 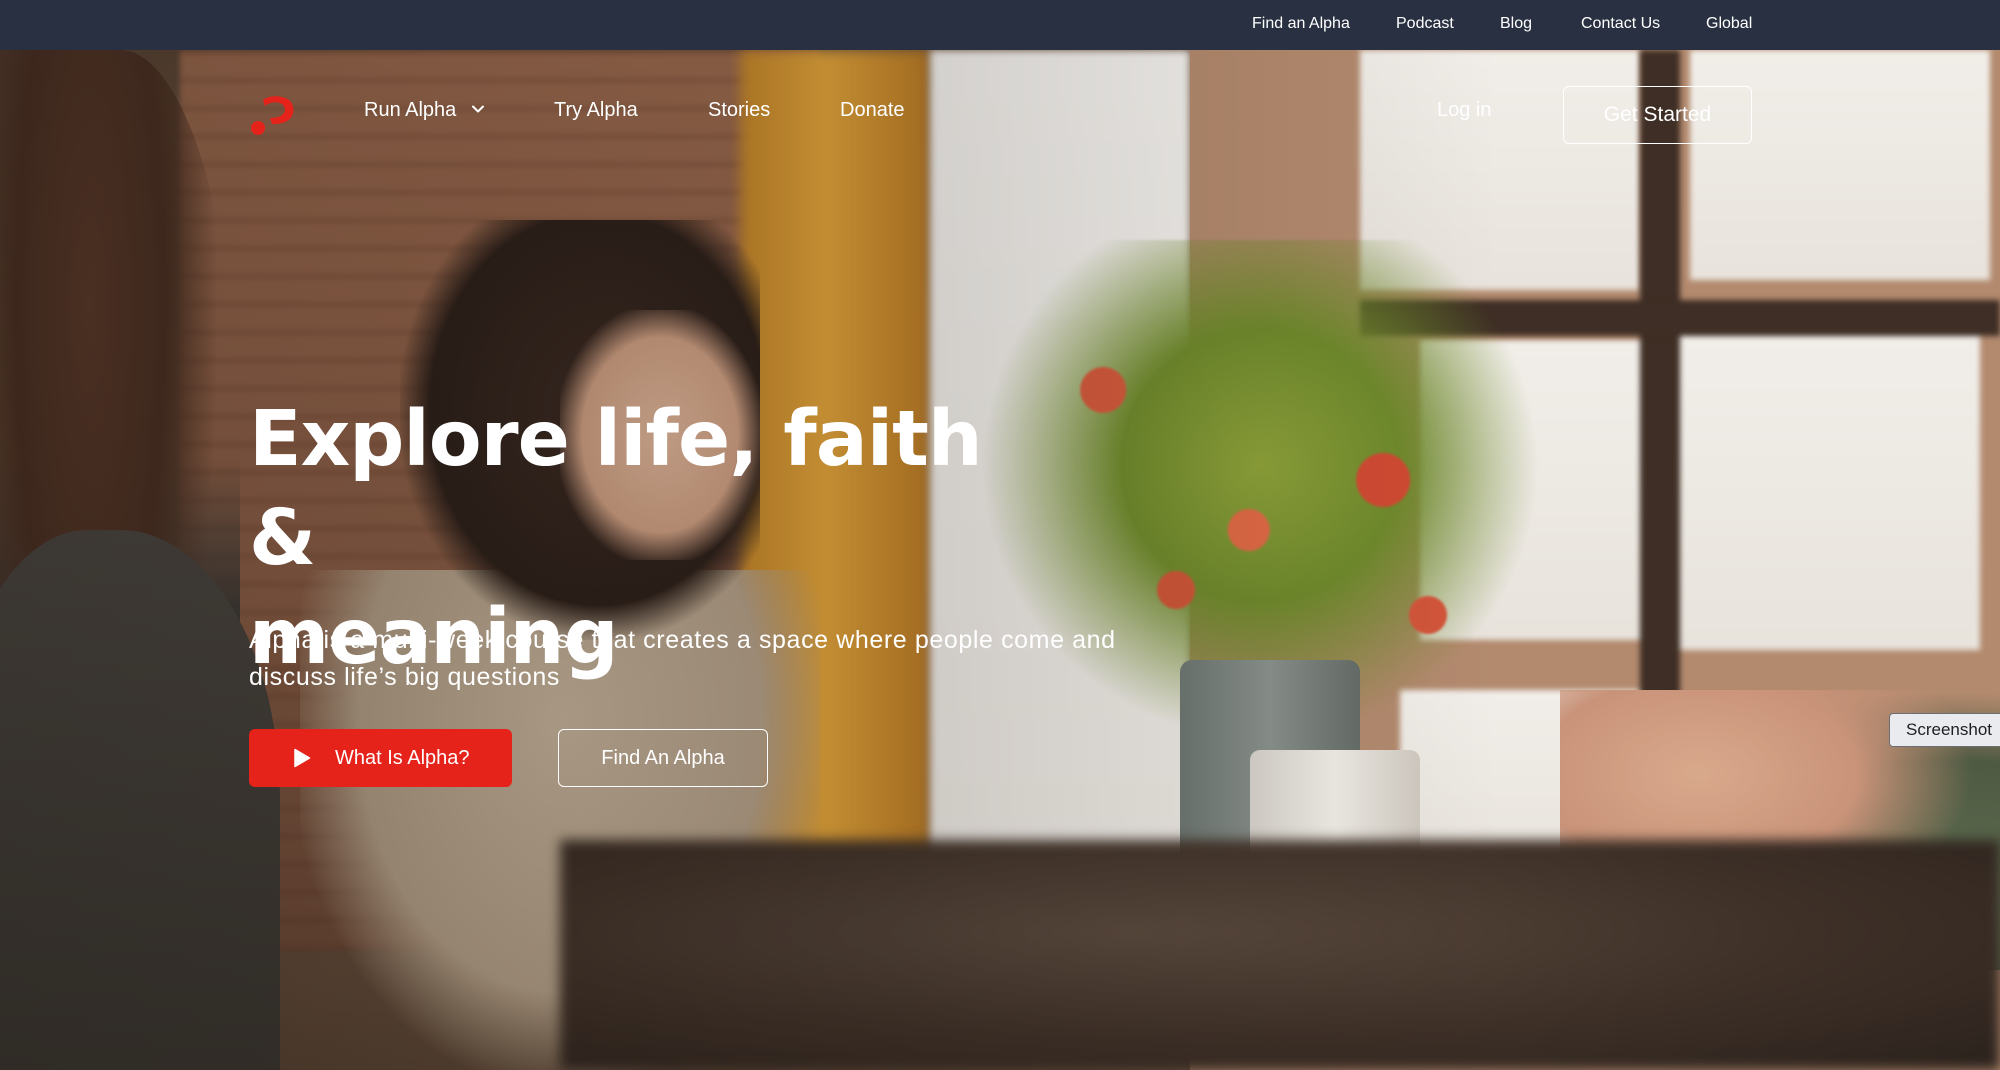 I want to click on get-started-button: Get Started, so click(x=1657, y=115).